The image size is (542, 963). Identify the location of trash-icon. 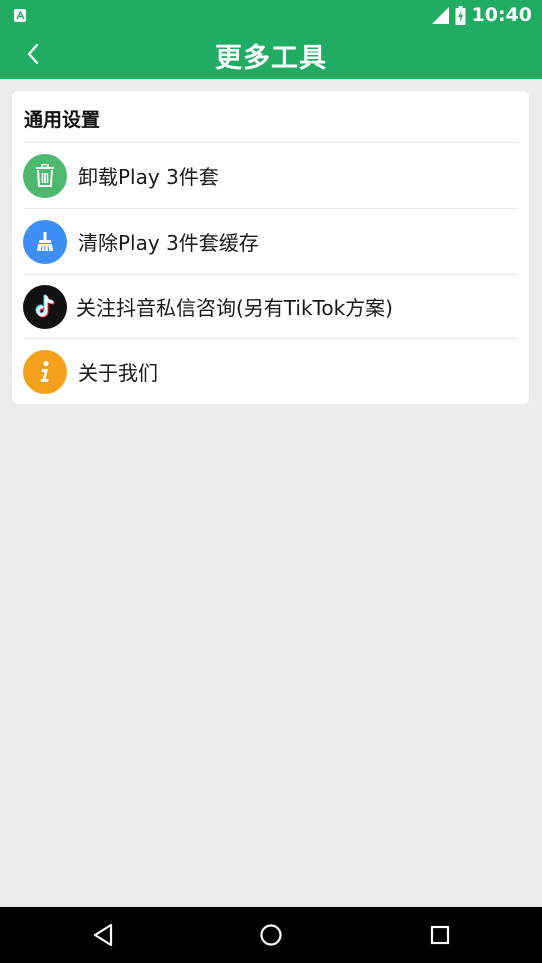
(45, 175).